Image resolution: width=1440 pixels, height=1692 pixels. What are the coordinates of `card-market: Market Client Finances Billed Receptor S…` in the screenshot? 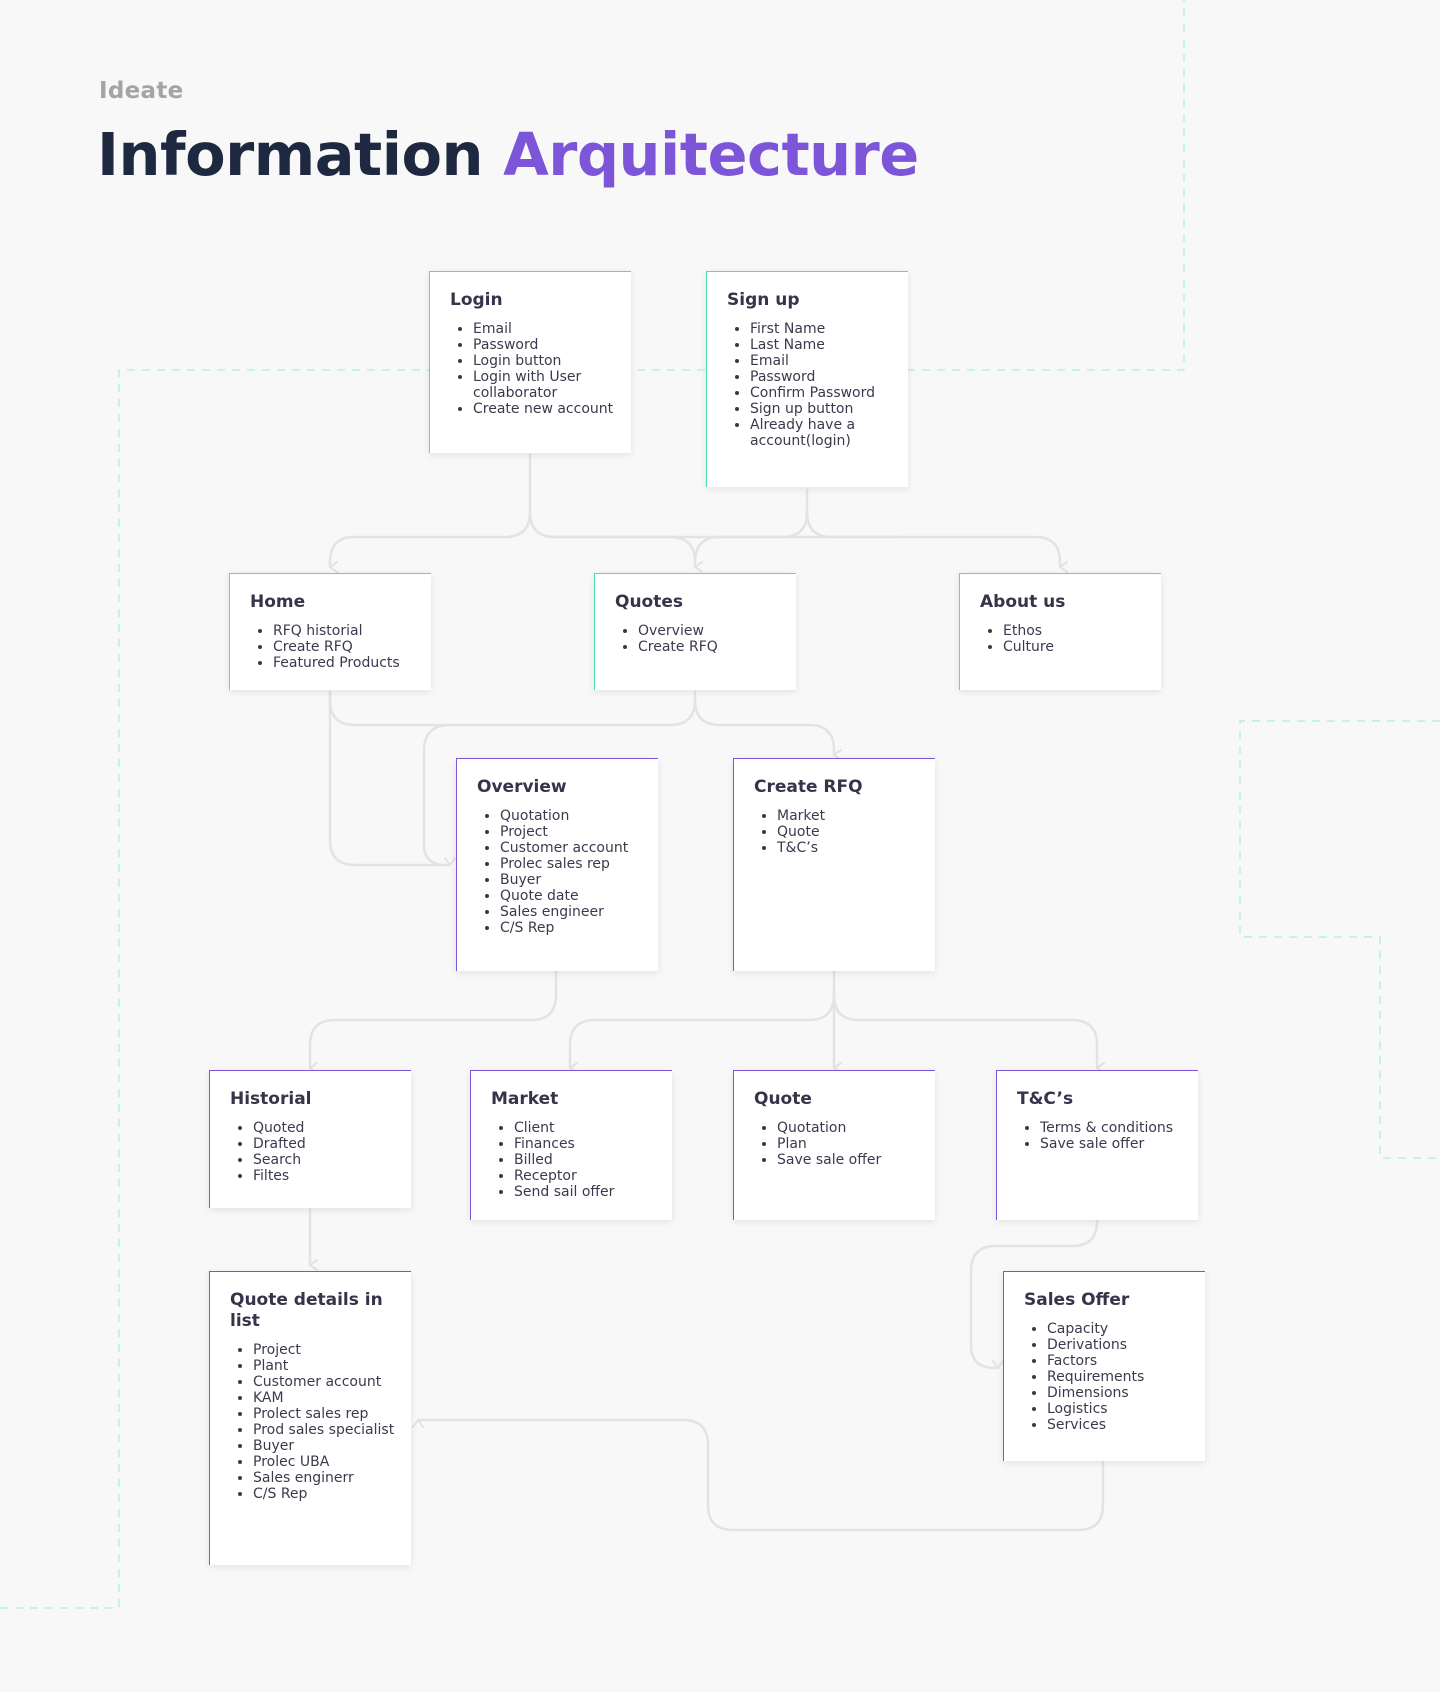 It's located at (571, 1145).